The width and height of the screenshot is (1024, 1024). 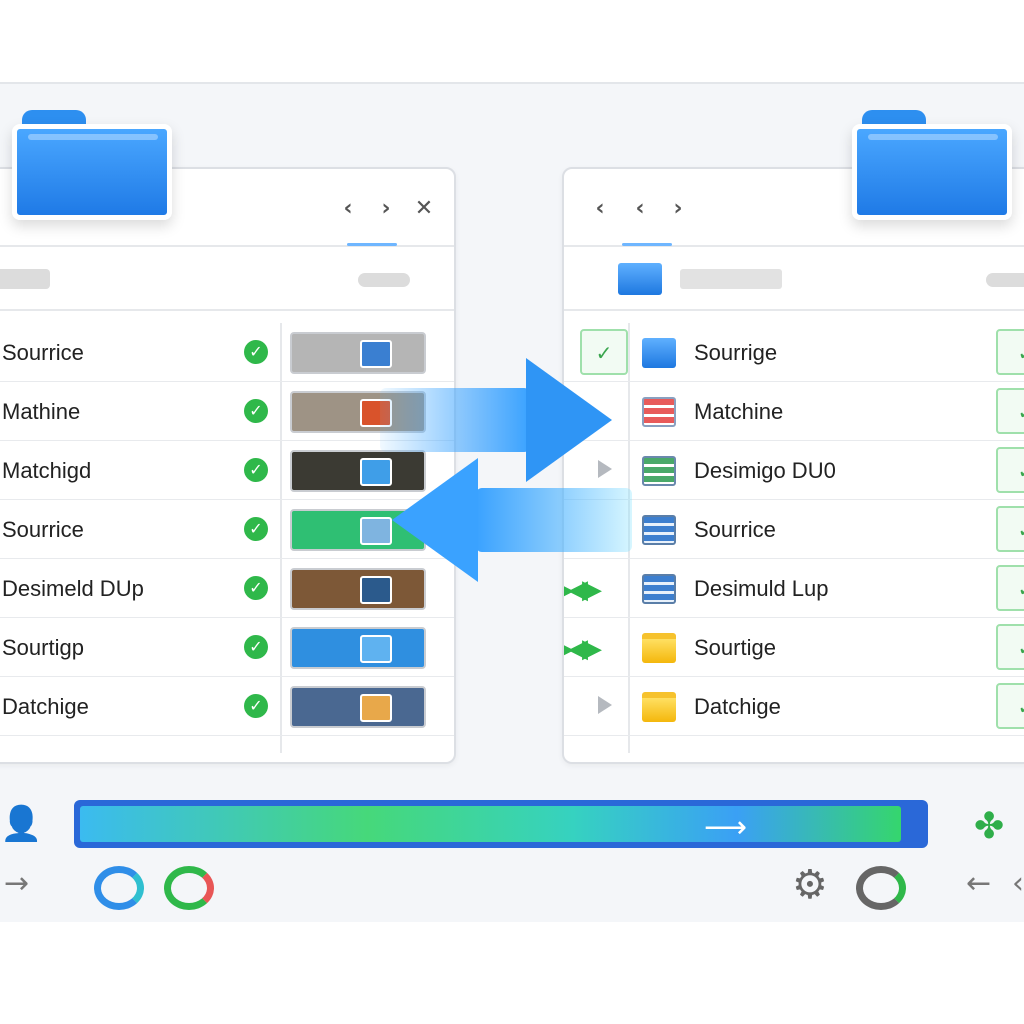 I want to click on list-item: Desimigo DU0 ✓, so click(x=794, y=470).